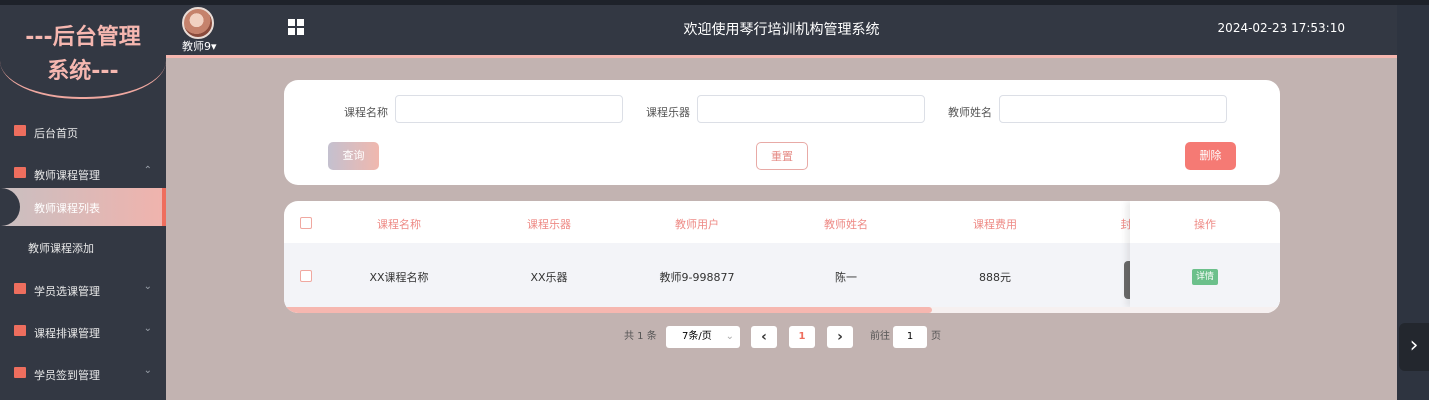  Describe the element at coordinates (20, 130) in the screenshot. I see `monitor-icon` at that location.